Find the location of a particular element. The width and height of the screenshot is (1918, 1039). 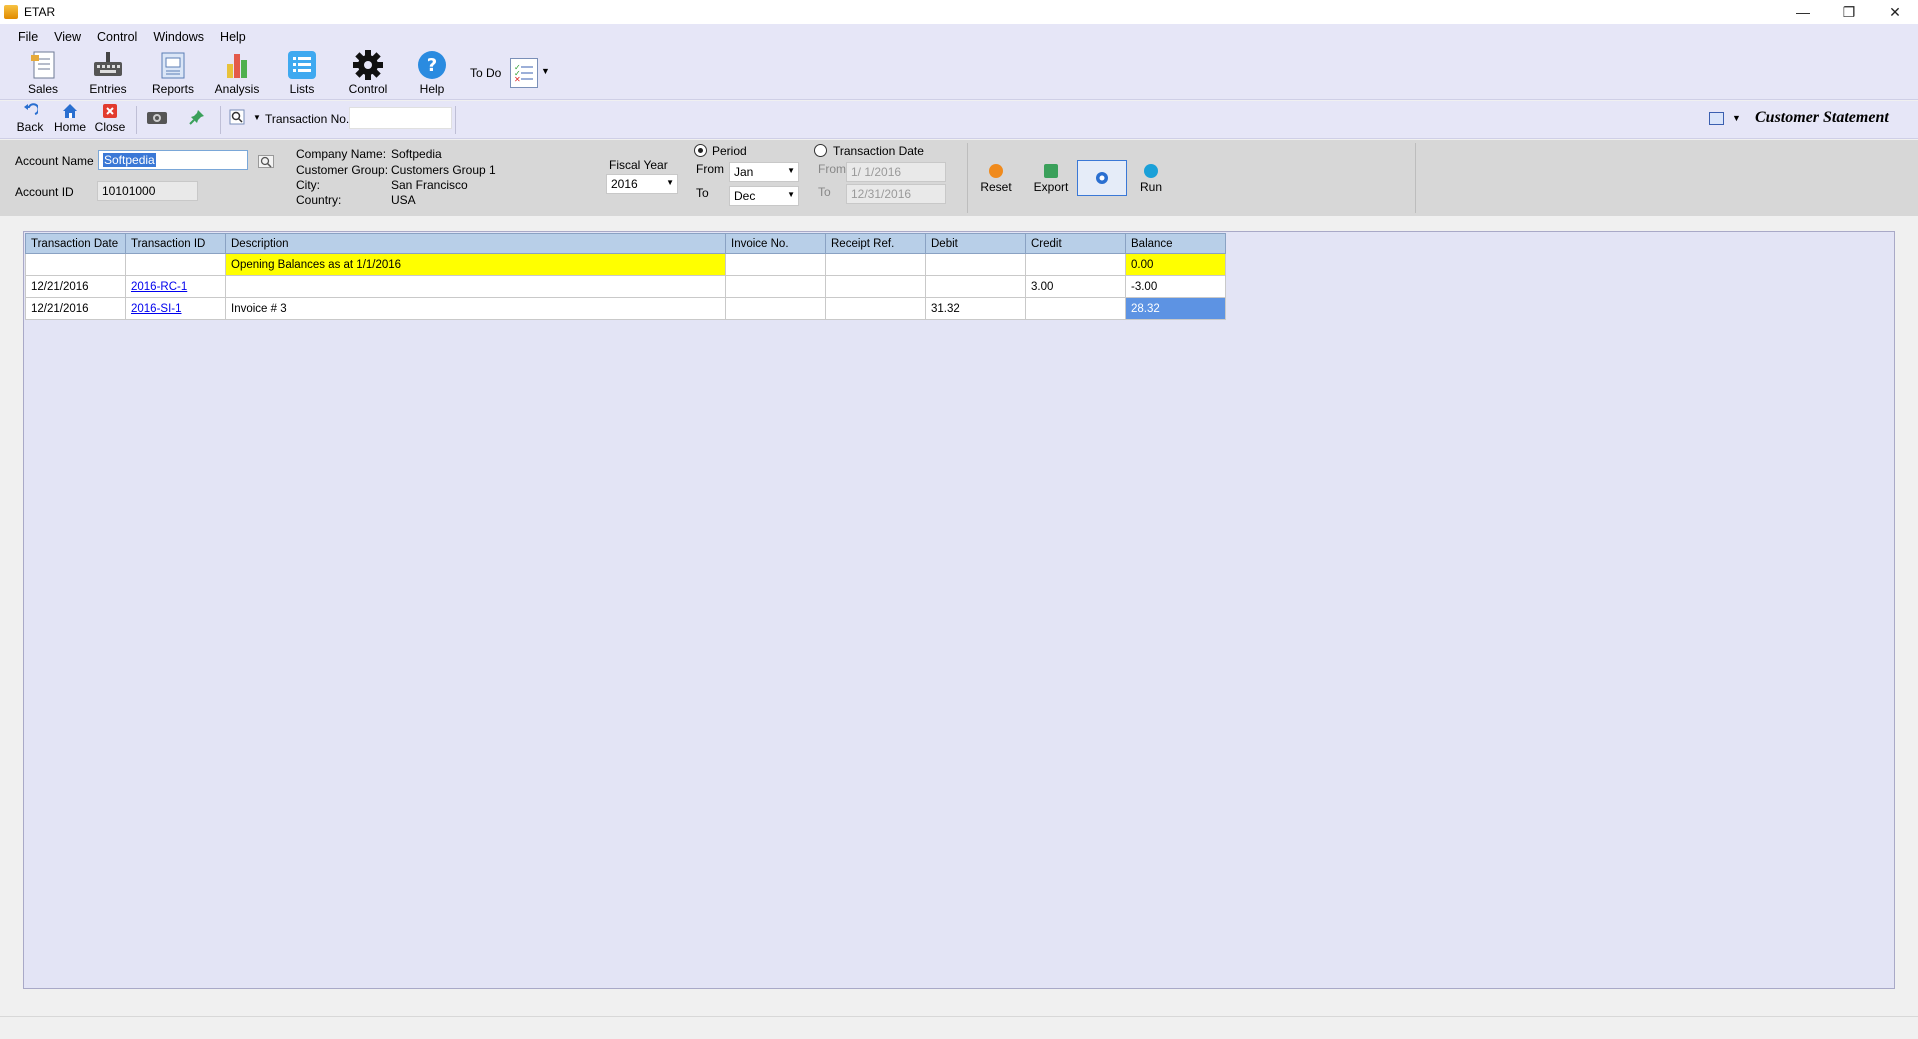

fiscal-year-select: 2016 ▼ is located at coordinates (642, 184).